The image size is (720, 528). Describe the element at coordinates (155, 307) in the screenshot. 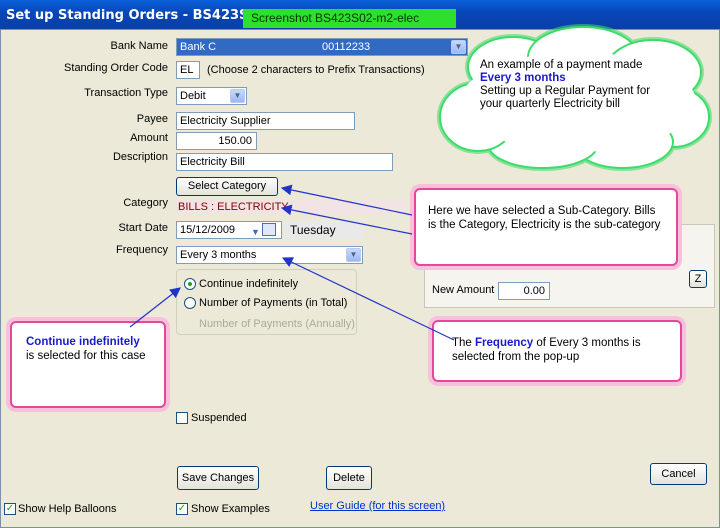

I see `arrow-to-continue-radio` at that location.